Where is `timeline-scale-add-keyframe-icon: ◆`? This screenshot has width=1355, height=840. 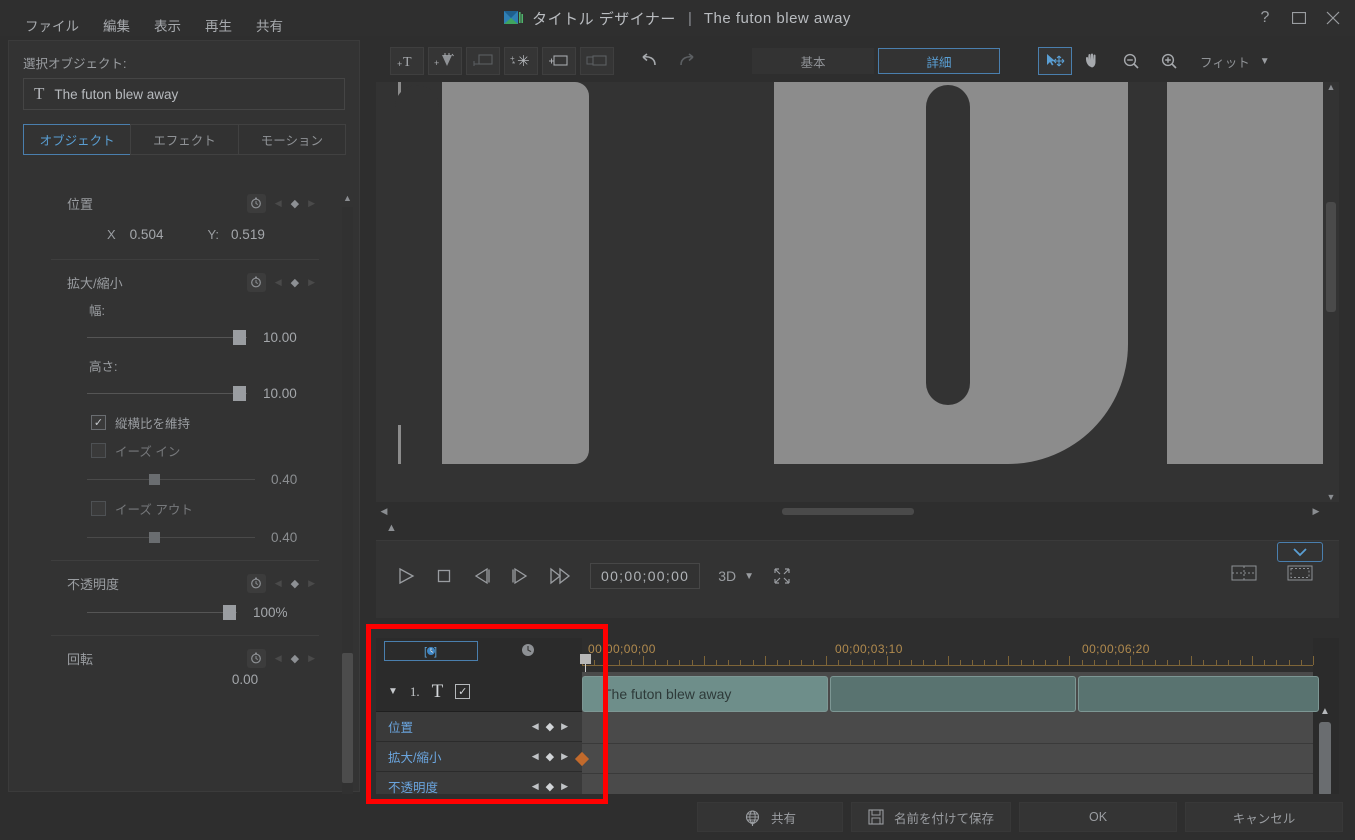 timeline-scale-add-keyframe-icon: ◆ is located at coordinates (550, 756).